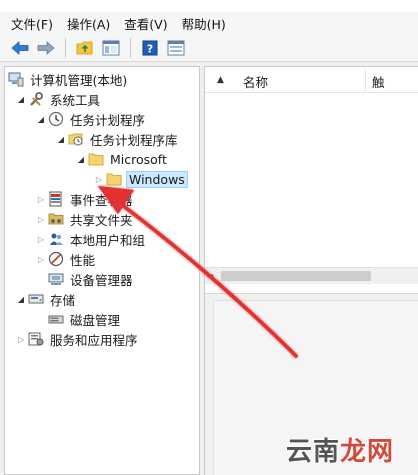  What do you see at coordinates (111, 48) in the screenshot?
I see `show-hide-tree-icon` at bounding box center [111, 48].